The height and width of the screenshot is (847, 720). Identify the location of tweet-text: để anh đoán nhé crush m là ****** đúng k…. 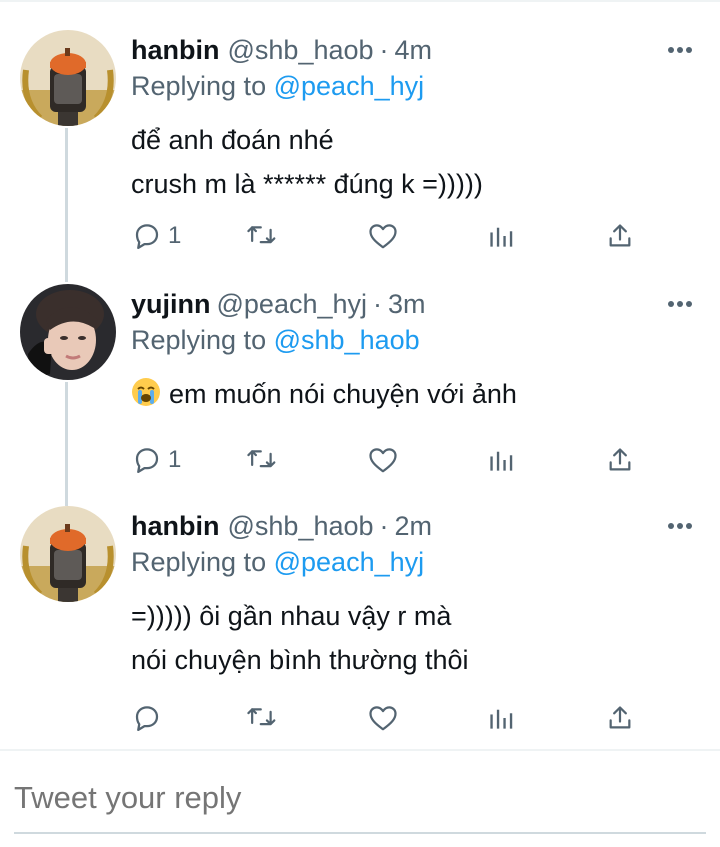
(307, 162).